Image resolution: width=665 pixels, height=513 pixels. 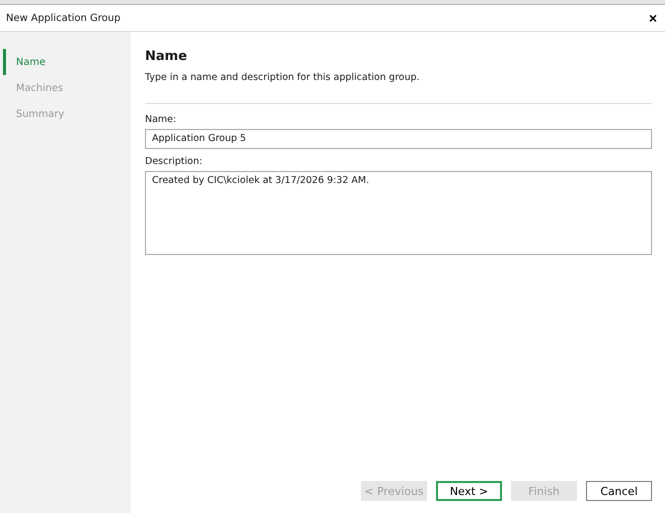 What do you see at coordinates (173, 161) in the screenshot?
I see `field-label: Description:` at bounding box center [173, 161].